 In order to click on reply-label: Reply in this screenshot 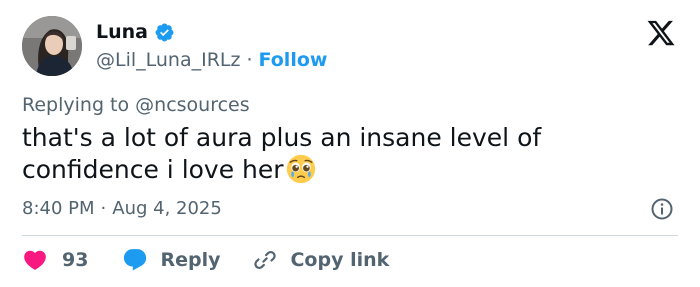, I will do `click(190, 260)`.